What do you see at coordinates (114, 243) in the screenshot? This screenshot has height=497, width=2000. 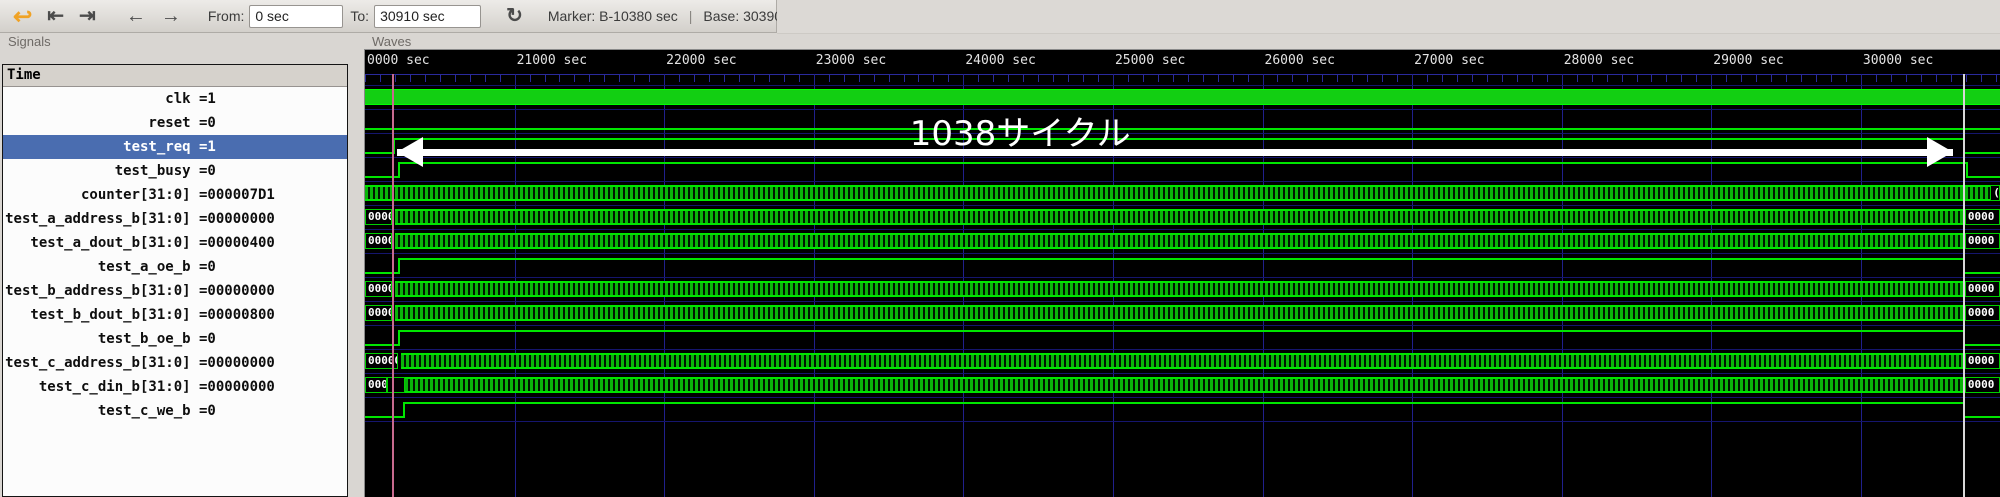 I see `signal-name: test_a_dout_b[31:0]` at bounding box center [114, 243].